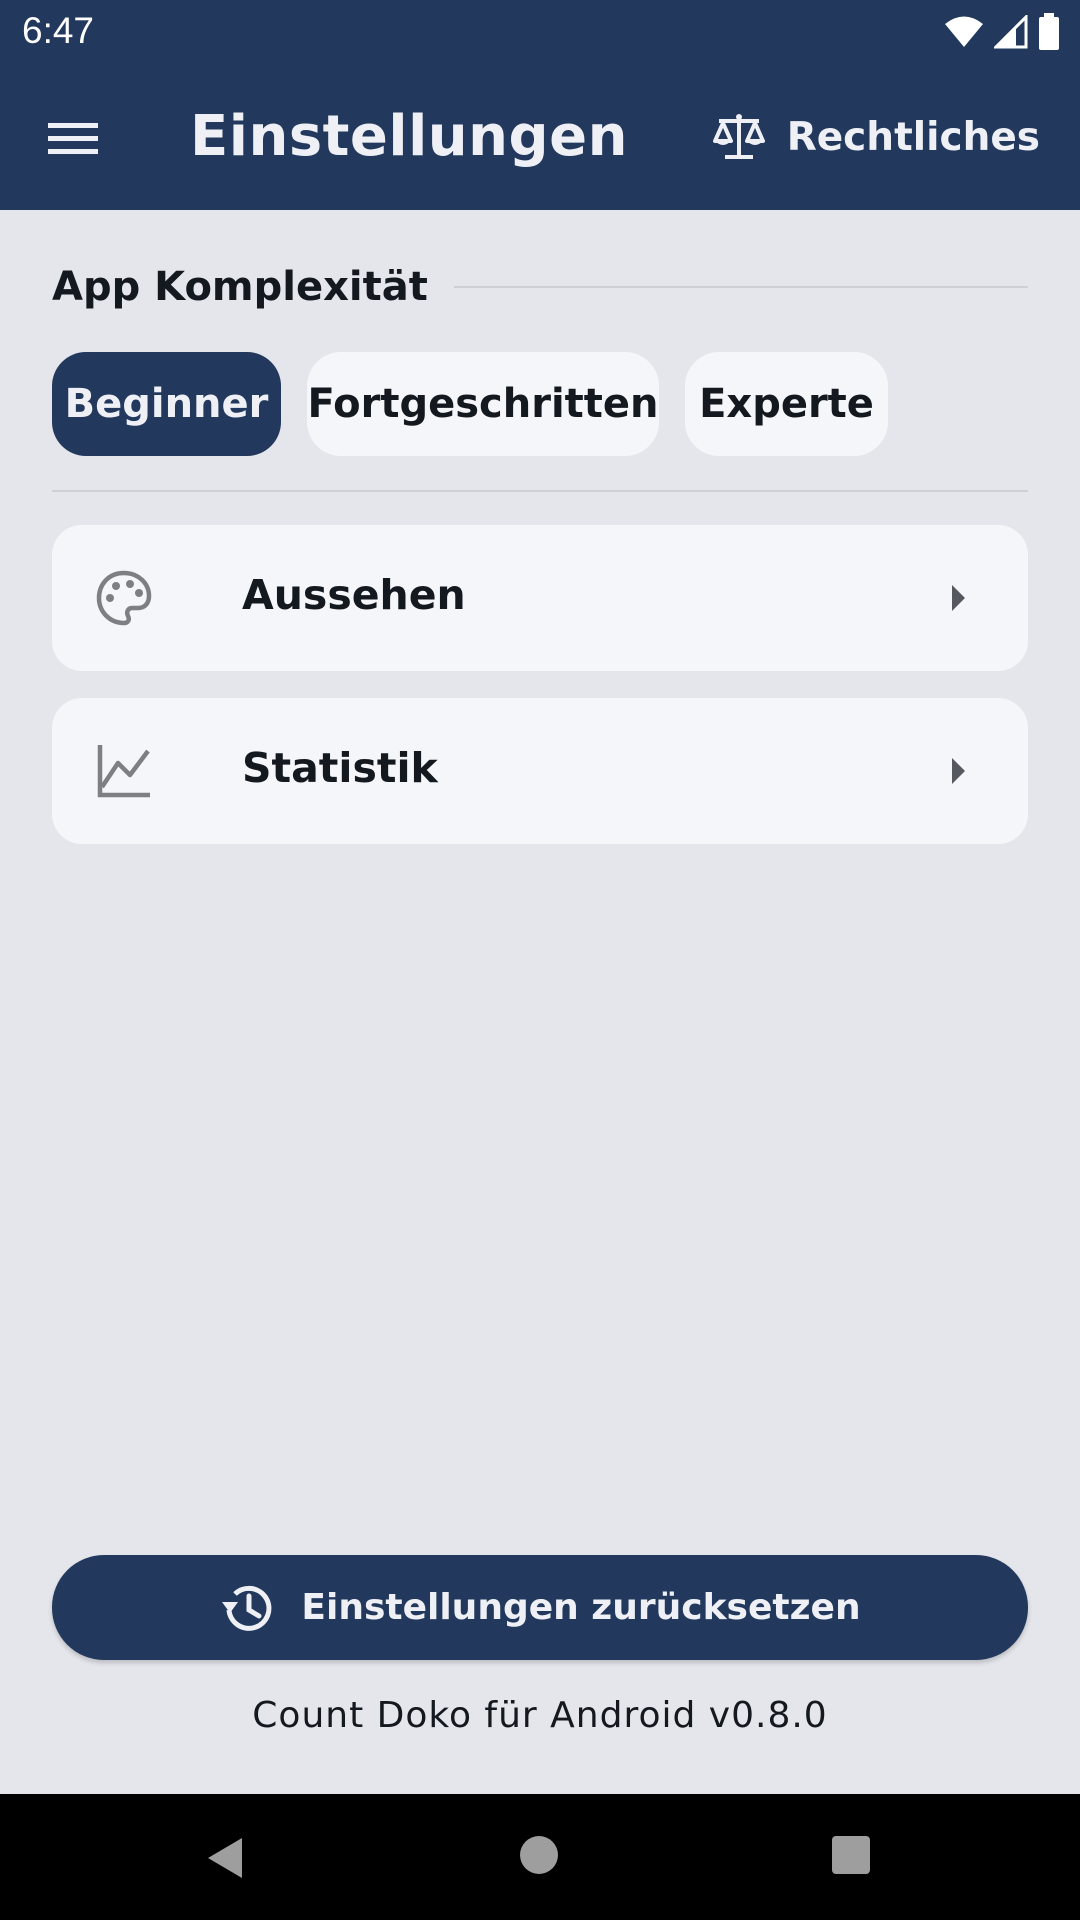 The width and height of the screenshot is (1080, 1920). I want to click on menu-button, so click(73, 137).